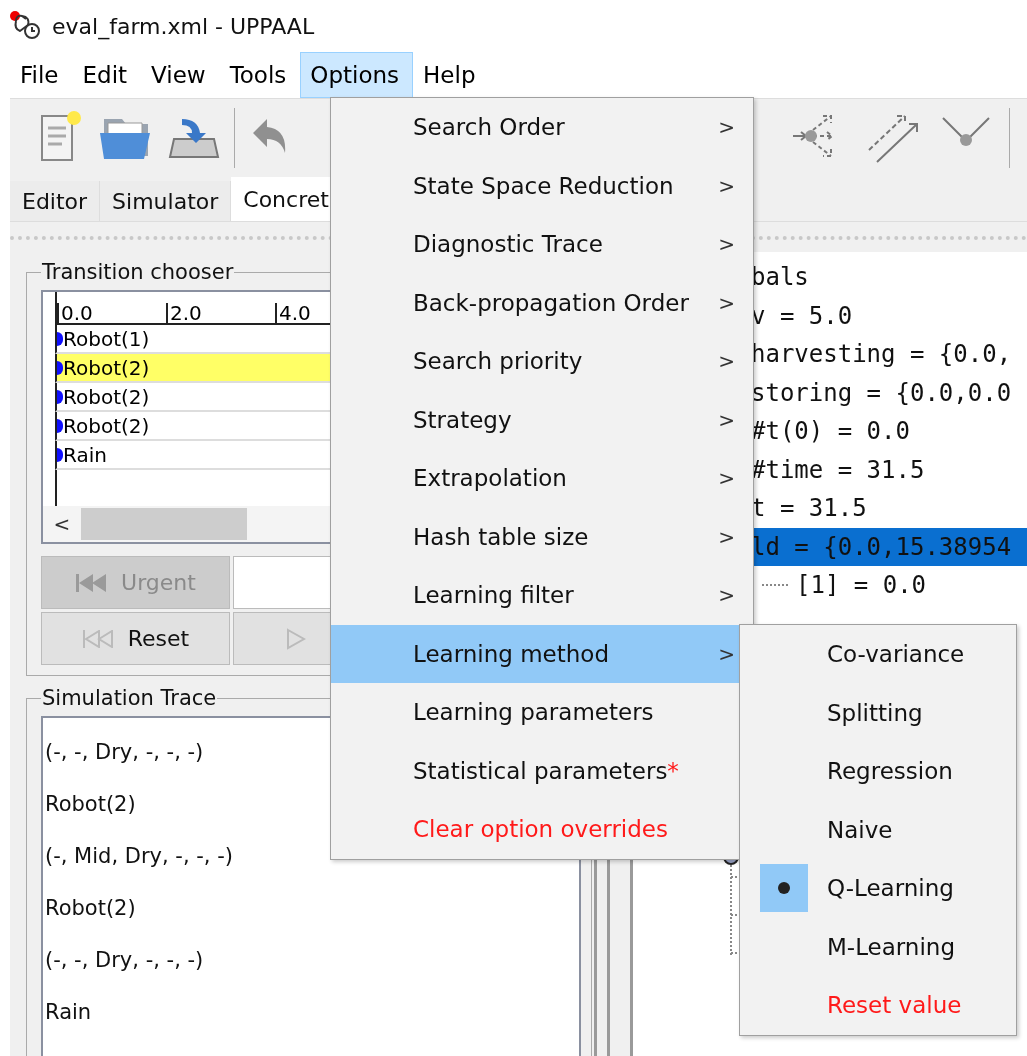 This screenshot has height=1056, width=1027. I want to click on ruler-label: 0.0, so click(111, 313).